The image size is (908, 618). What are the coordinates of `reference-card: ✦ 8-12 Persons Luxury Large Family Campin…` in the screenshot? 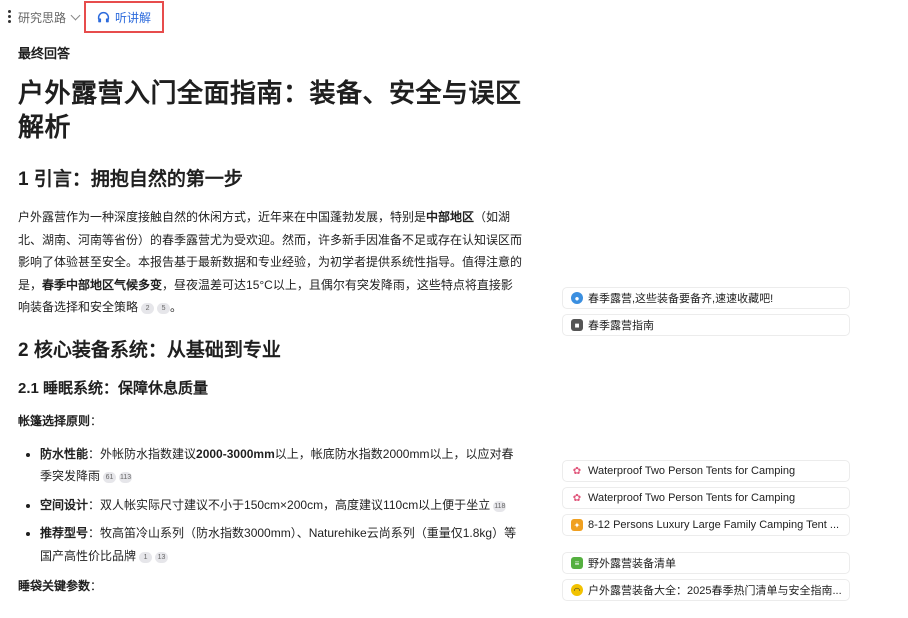 It's located at (706, 525).